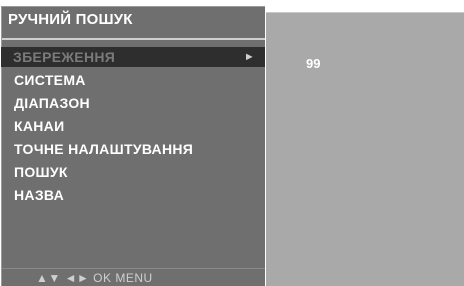 Image resolution: width=464 pixels, height=286 pixels. Describe the element at coordinates (133, 268) in the screenshot. I see `hint-divider` at that location.